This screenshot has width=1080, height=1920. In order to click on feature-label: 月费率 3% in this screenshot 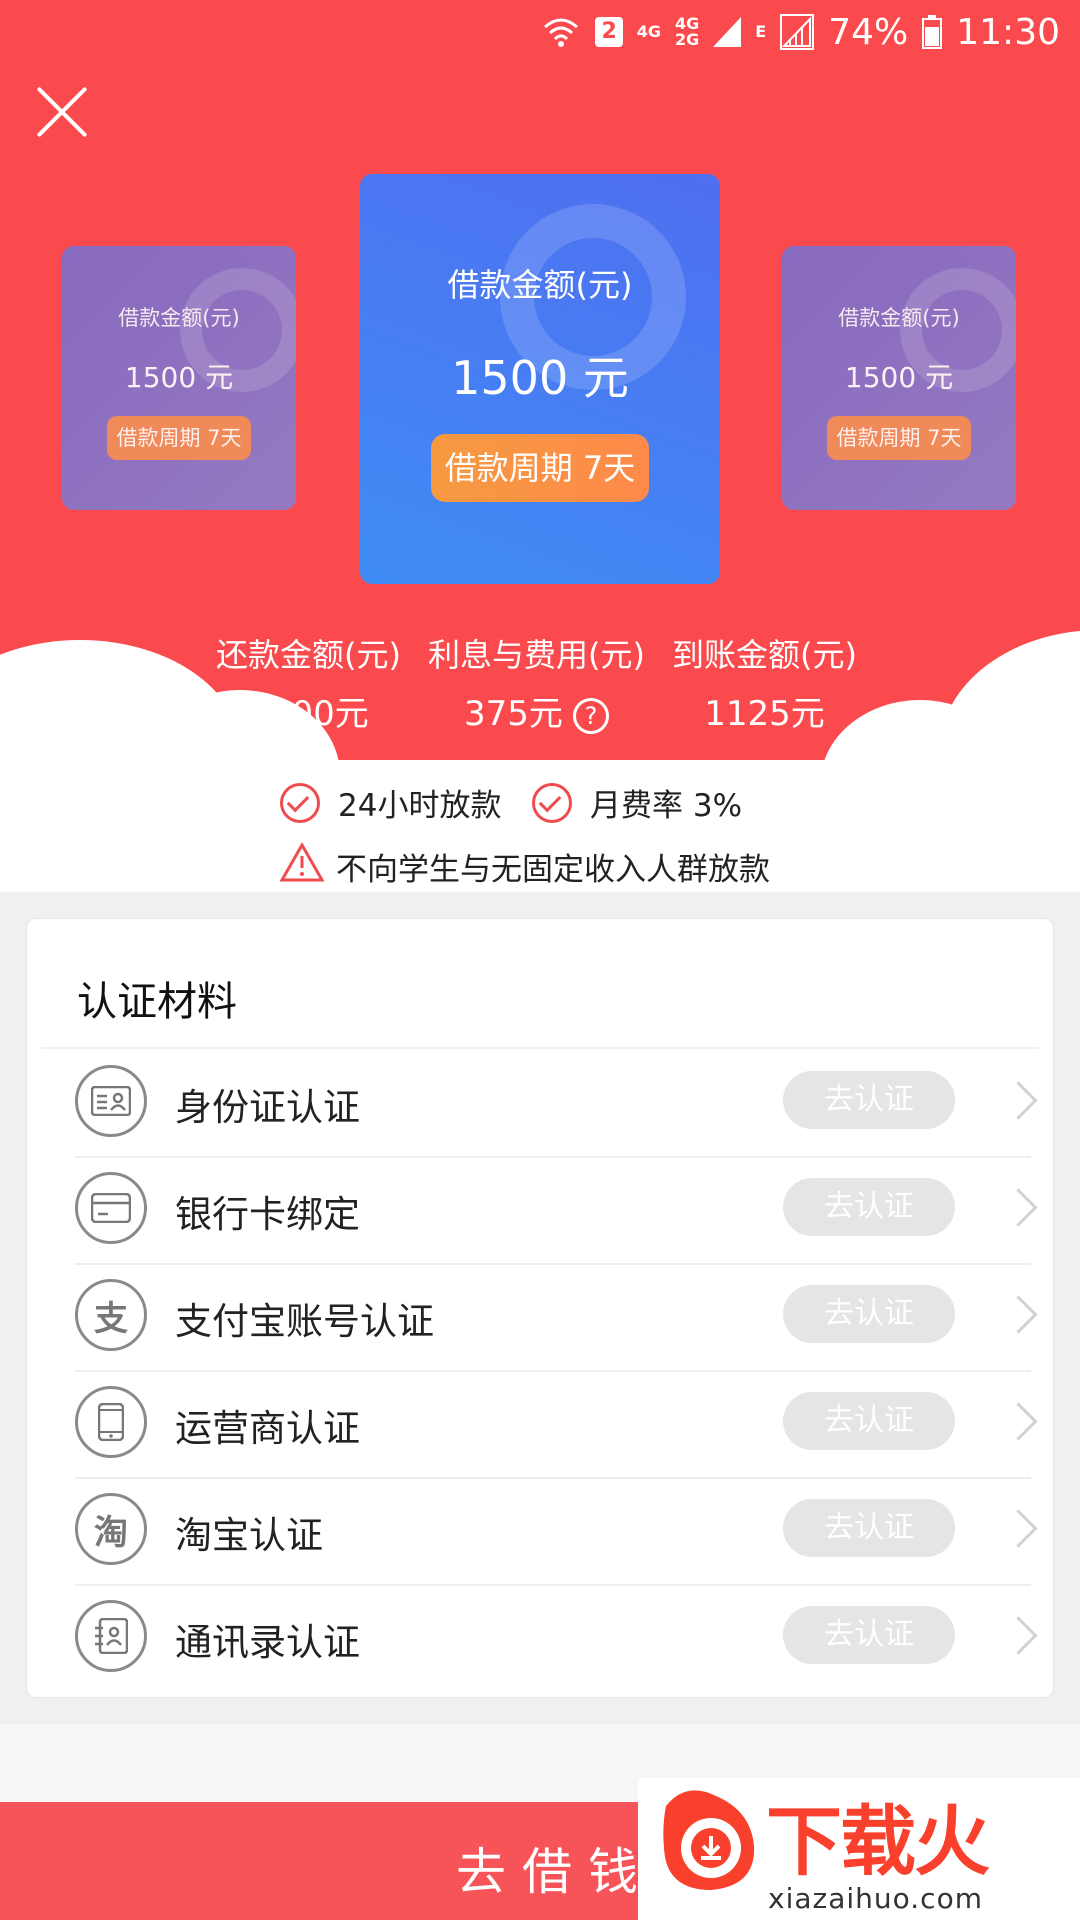, I will do `click(666, 806)`.